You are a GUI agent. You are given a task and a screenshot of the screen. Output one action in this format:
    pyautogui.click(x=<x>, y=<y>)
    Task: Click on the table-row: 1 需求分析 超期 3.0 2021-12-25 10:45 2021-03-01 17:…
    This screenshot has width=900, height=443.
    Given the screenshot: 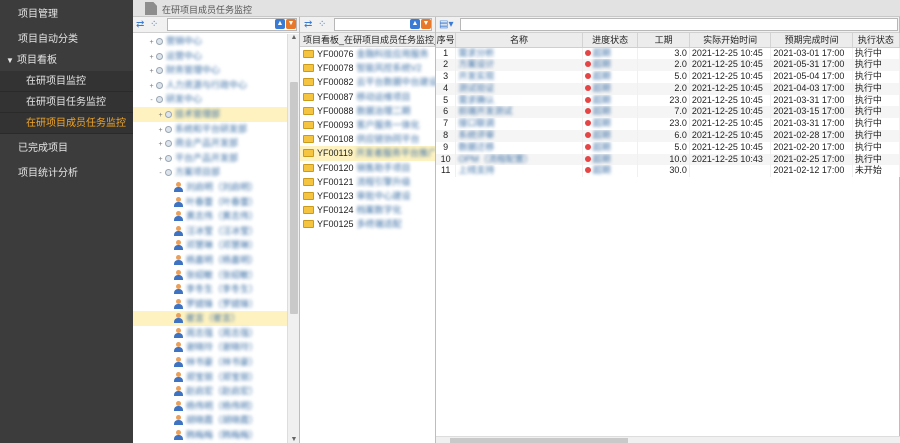 What is the action you would take?
    pyautogui.click(x=668, y=53)
    